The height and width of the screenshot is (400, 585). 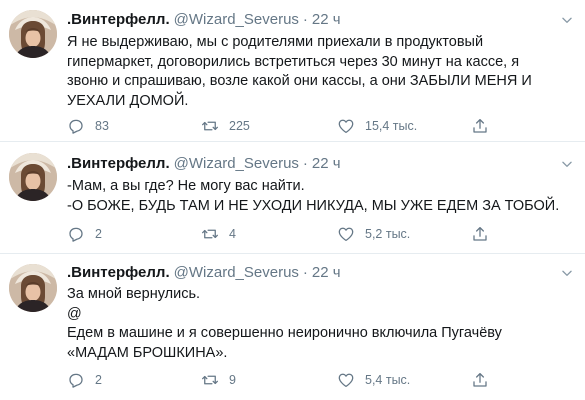 I want to click on reply-button: 83, so click(x=88, y=126).